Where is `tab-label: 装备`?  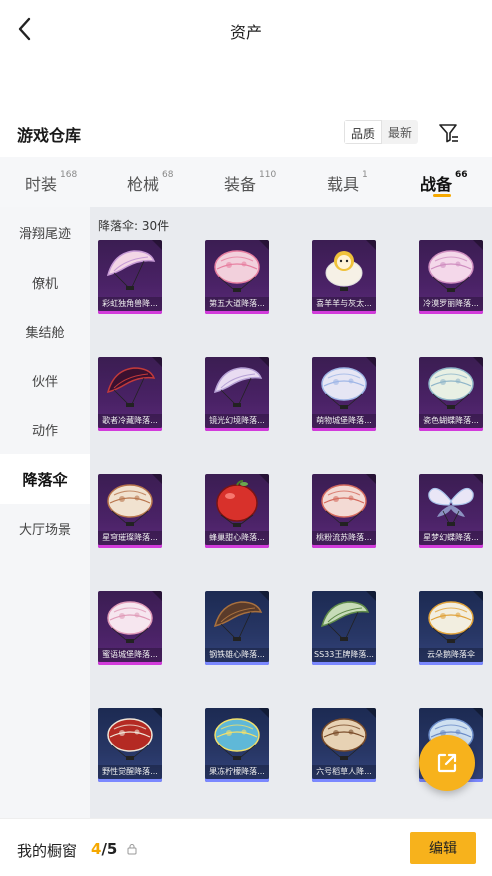
tab-label: 装备 is located at coordinates (240, 184).